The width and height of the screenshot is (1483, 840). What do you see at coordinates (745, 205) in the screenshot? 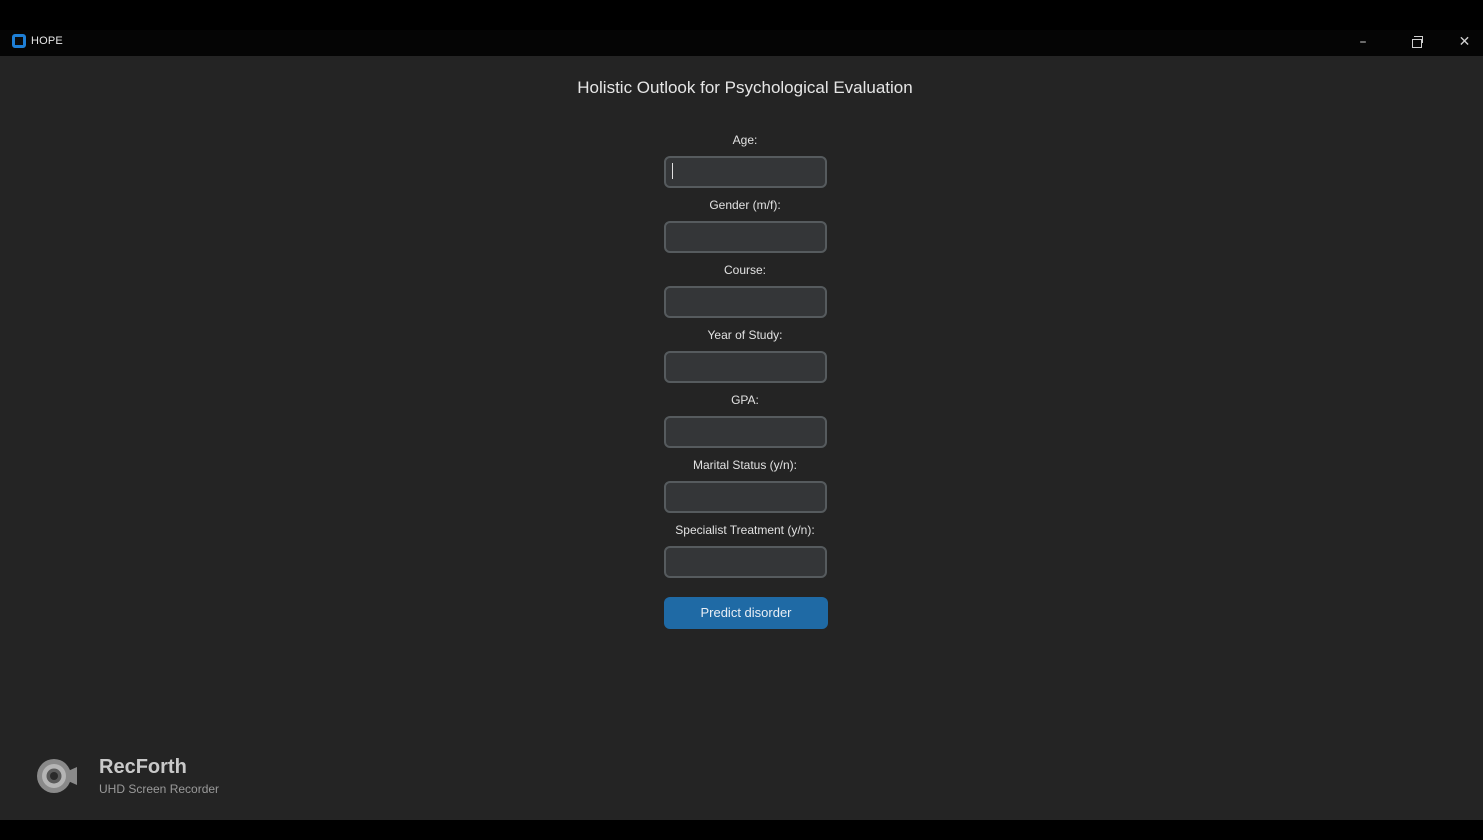
I see `gender-label: Gender (m/f):` at bounding box center [745, 205].